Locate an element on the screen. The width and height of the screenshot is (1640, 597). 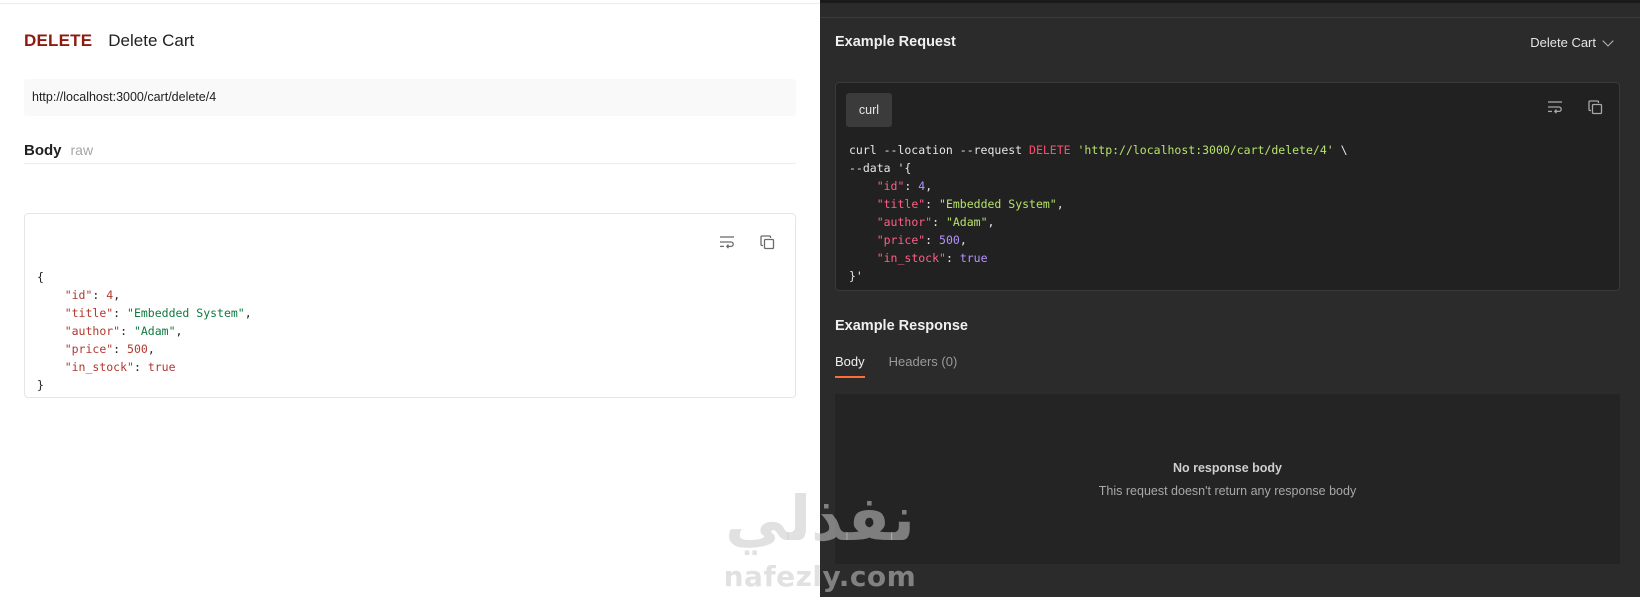
tab-headers: Headers (0) is located at coordinates (923, 366).